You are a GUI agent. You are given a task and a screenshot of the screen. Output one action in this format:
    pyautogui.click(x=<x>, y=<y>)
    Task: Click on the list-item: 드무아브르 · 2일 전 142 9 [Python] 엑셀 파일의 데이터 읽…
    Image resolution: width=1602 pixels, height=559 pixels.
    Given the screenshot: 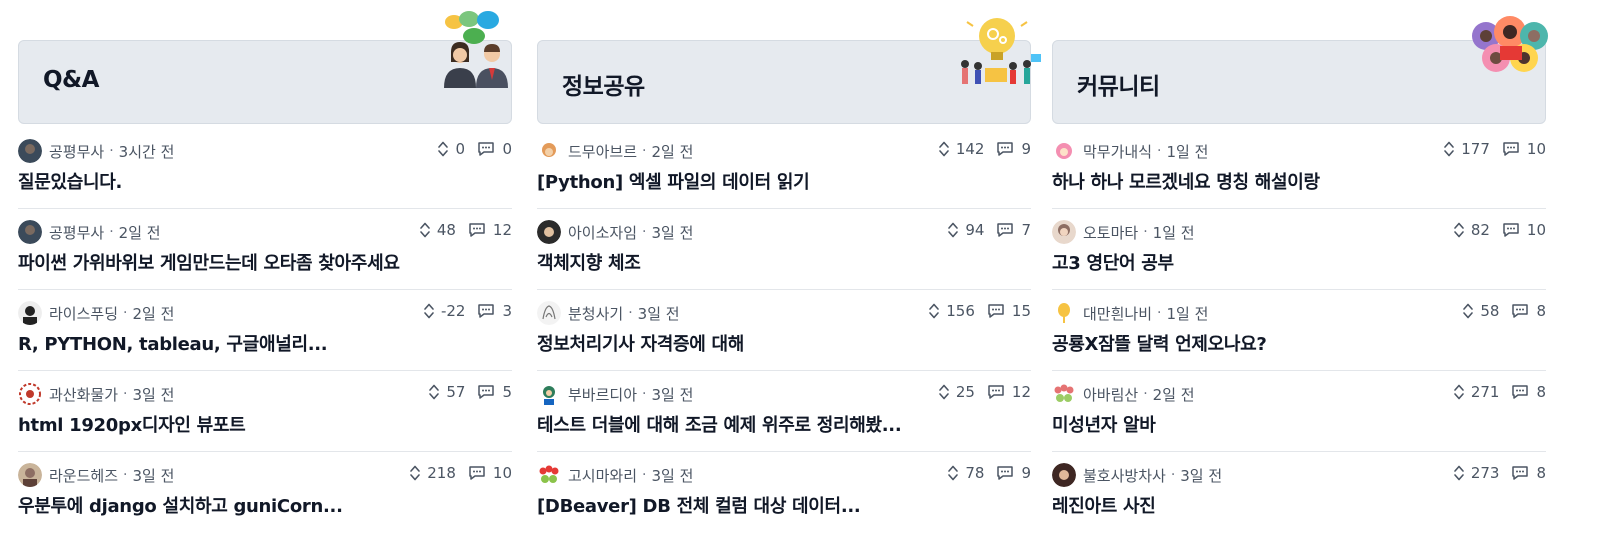 What is the action you would take?
    pyautogui.click(x=784, y=168)
    